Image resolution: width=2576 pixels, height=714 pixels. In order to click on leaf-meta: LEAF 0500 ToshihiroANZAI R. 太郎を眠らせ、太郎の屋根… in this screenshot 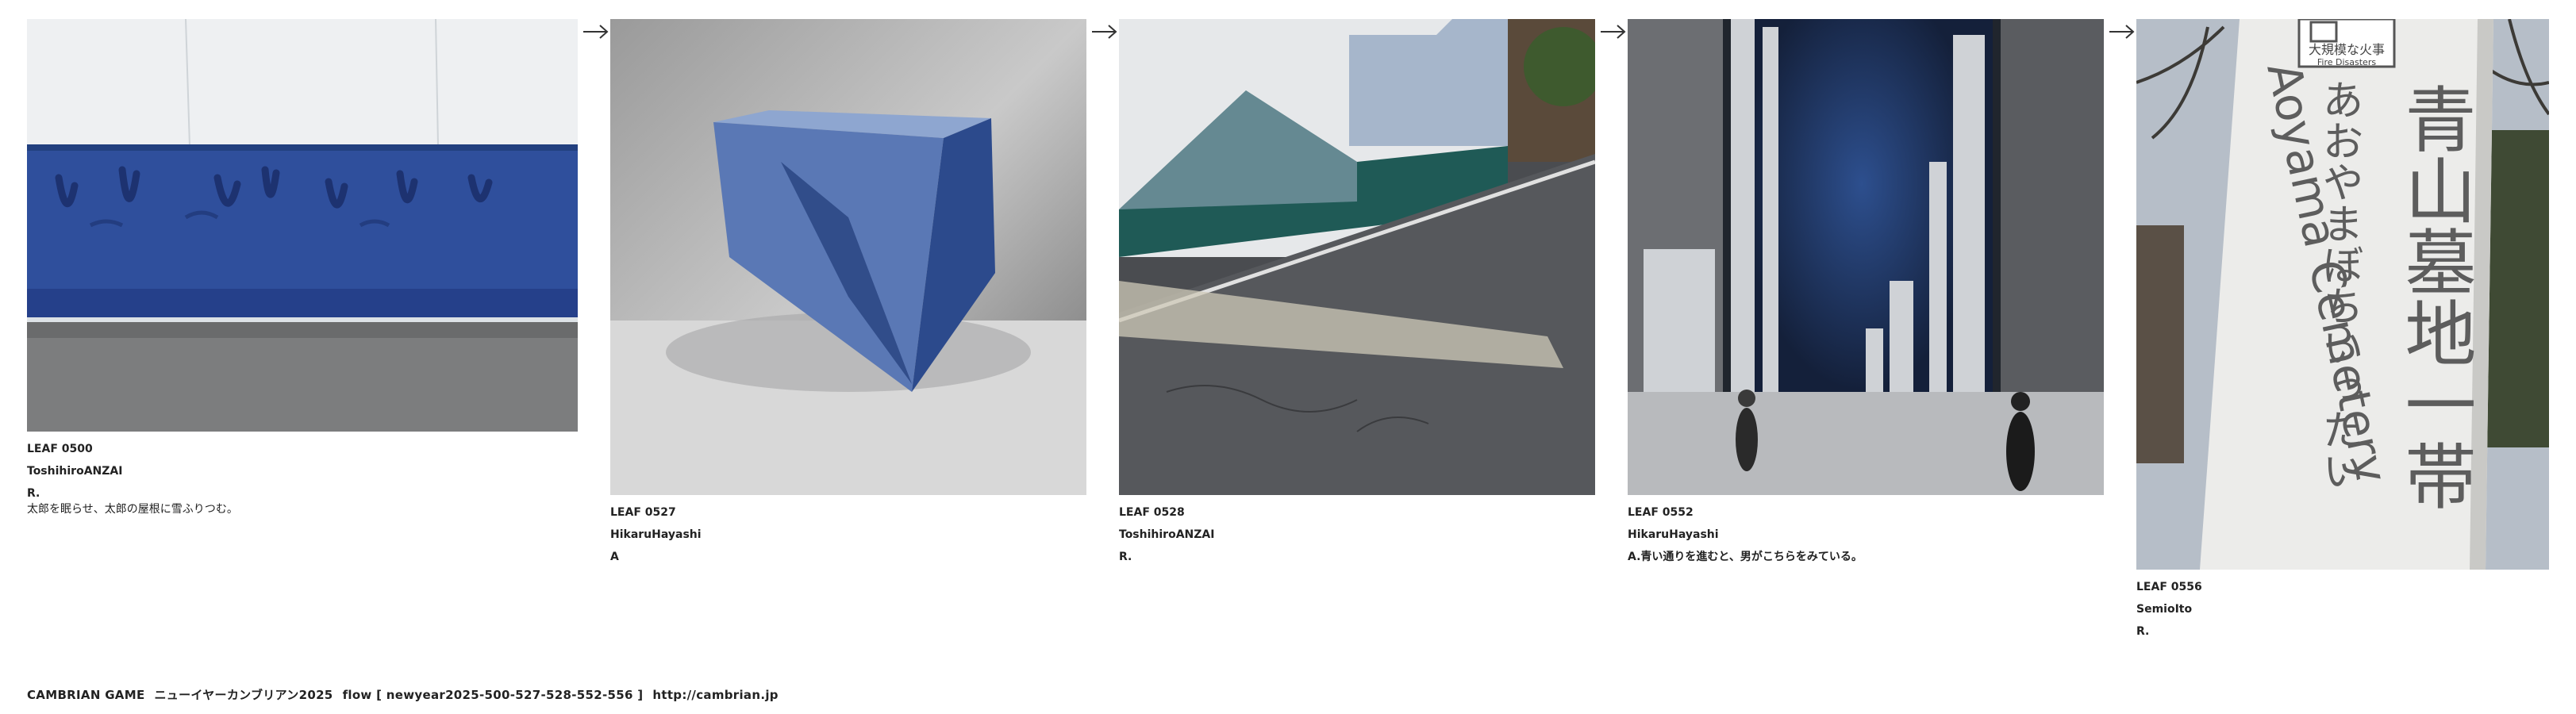, I will do `click(302, 479)`.